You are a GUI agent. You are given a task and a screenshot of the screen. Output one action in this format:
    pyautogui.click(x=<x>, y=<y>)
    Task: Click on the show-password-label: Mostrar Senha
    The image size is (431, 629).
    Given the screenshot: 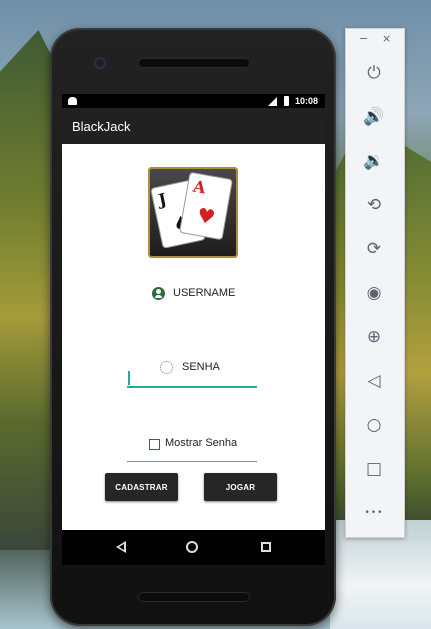 What is the action you would take?
    pyautogui.click(x=201, y=443)
    